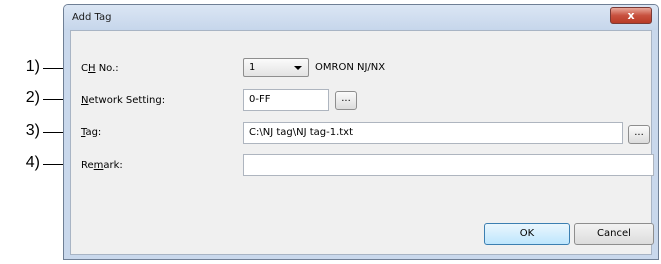  I want to click on network-setting-label: Network Setting:, so click(123, 100).